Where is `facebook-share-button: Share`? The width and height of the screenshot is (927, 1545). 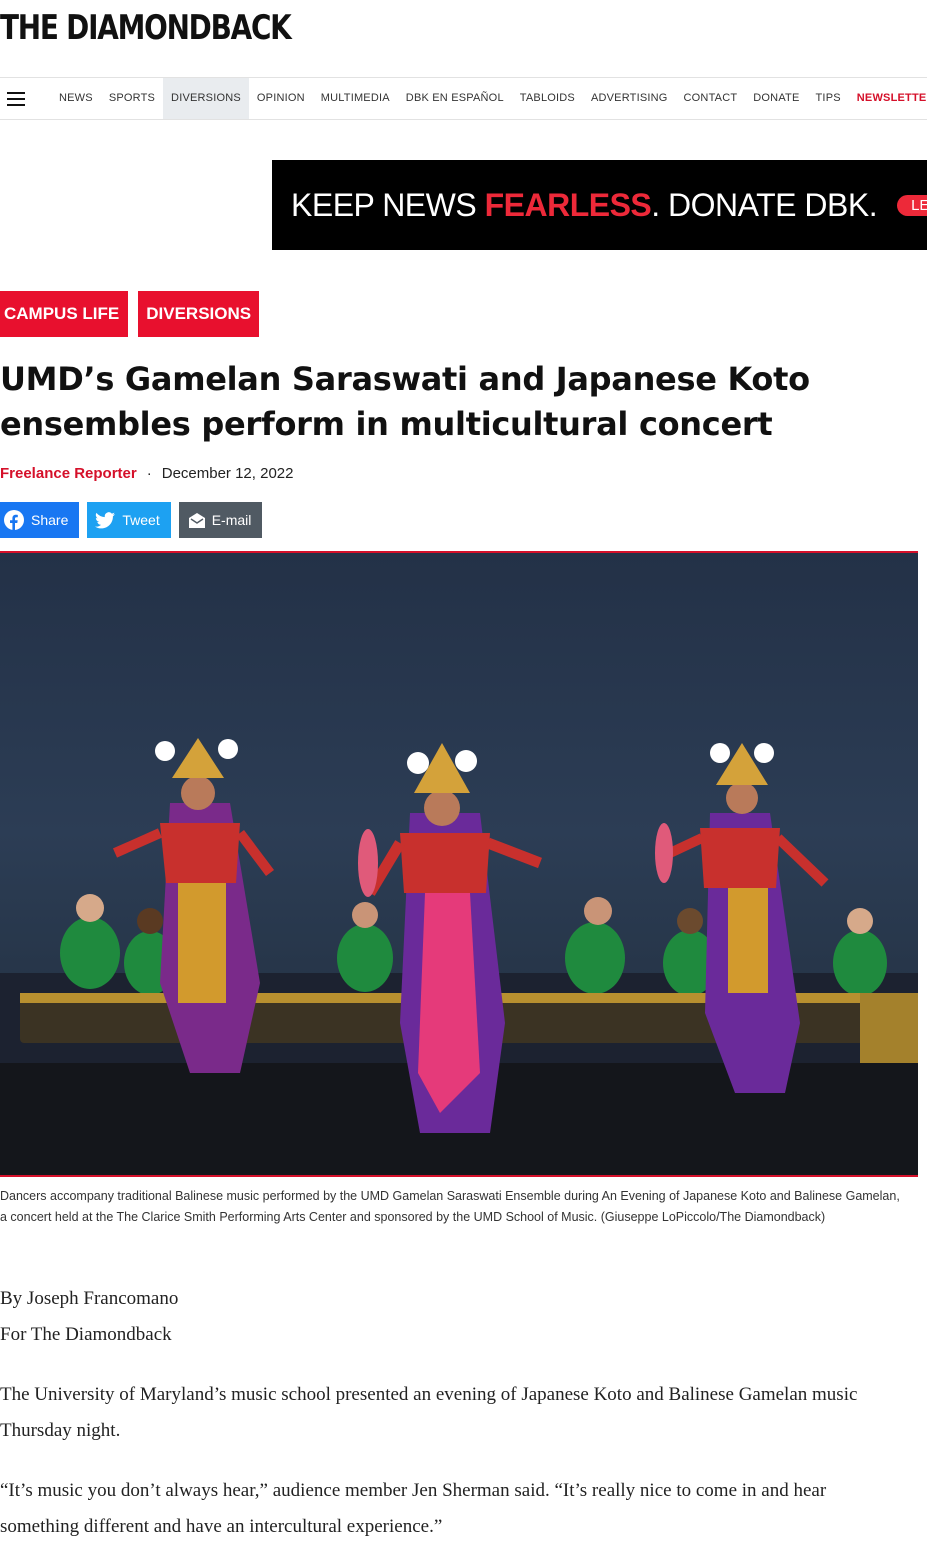 facebook-share-button: Share is located at coordinates (40, 520).